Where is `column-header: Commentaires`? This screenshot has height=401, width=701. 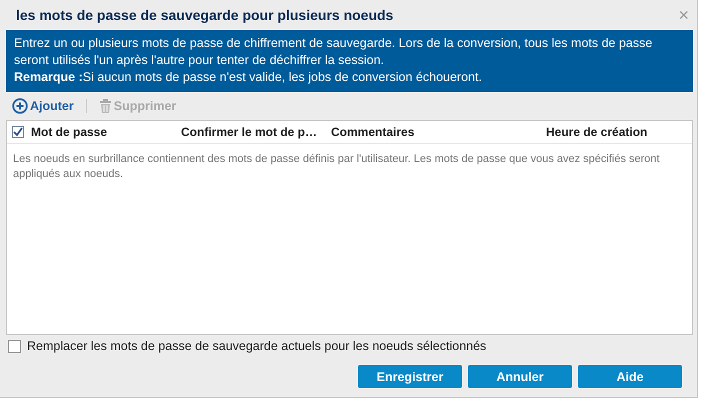
column-header: Commentaires is located at coordinates (438, 132).